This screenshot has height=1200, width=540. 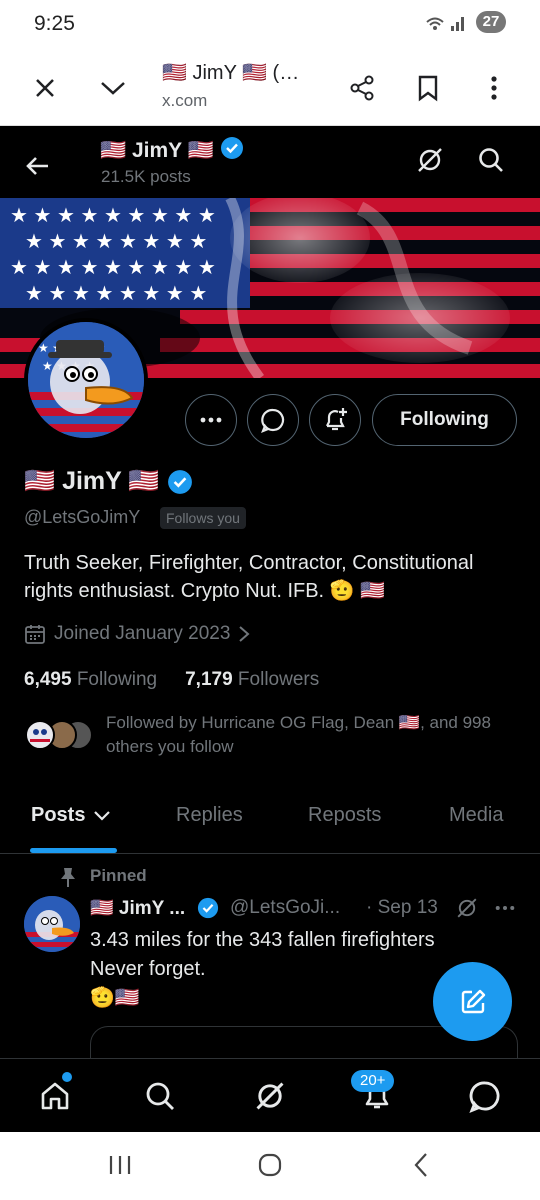 I want to click on post-text-line: Never forget., so click(x=148, y=969).